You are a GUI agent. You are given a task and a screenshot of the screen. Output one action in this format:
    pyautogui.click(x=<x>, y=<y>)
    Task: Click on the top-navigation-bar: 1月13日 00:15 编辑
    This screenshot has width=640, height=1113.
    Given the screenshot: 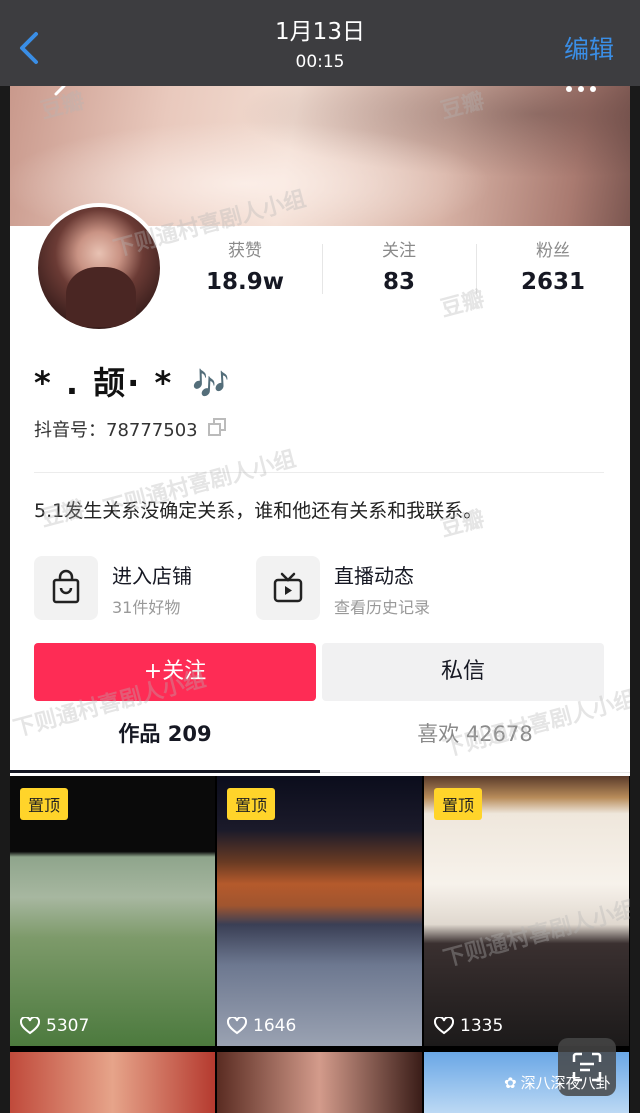 What is the action you would take?
    pyautogui.click(x=320, y=43)
    